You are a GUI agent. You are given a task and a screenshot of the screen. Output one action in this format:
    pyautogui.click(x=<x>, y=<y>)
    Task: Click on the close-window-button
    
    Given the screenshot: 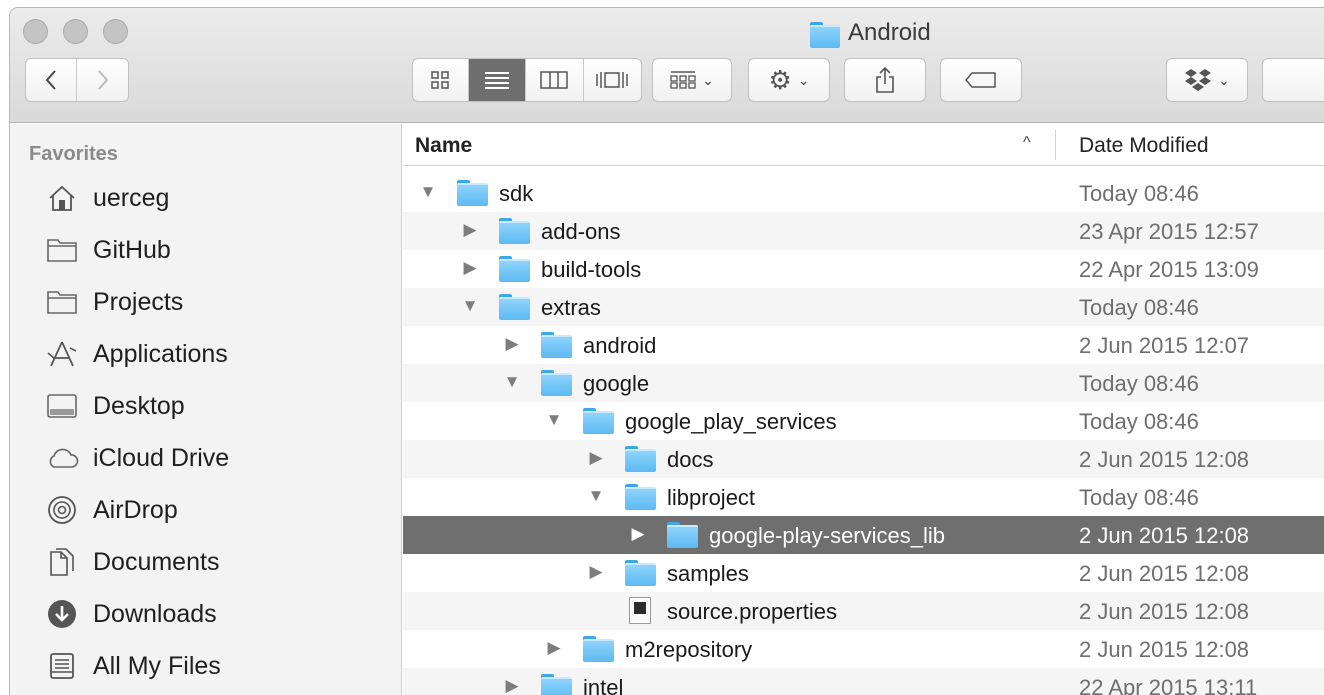 What is the action you would take?
    pyautogui.click(x=35, y=31)
    